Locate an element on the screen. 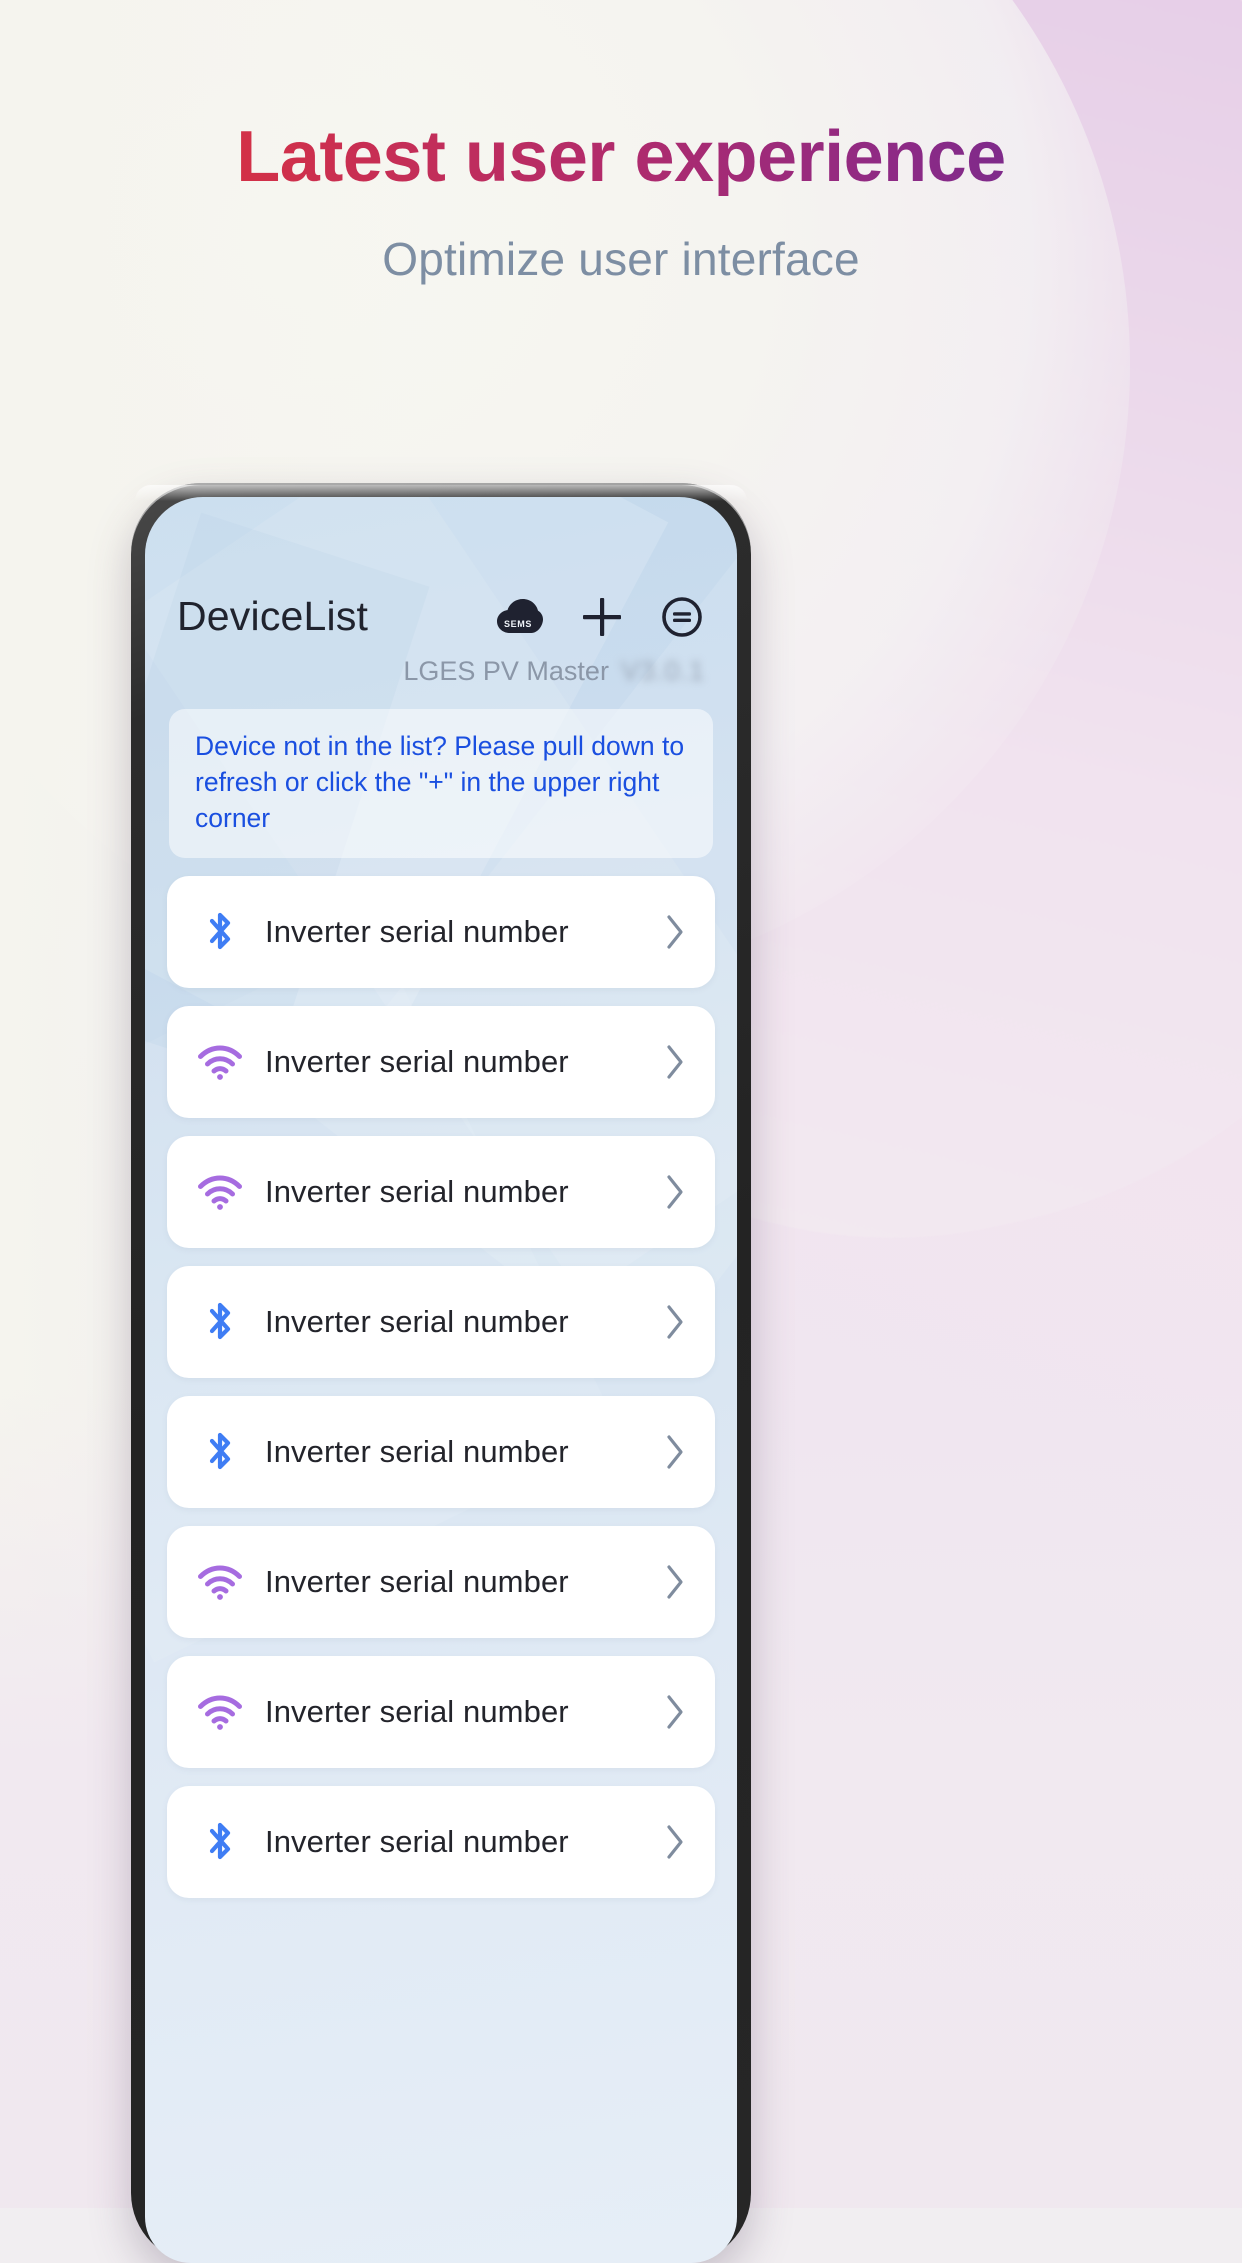 Image resolution: width=1242 pixels, height=2263 pixels. add-device-icon is located at coordinates (602, 617).